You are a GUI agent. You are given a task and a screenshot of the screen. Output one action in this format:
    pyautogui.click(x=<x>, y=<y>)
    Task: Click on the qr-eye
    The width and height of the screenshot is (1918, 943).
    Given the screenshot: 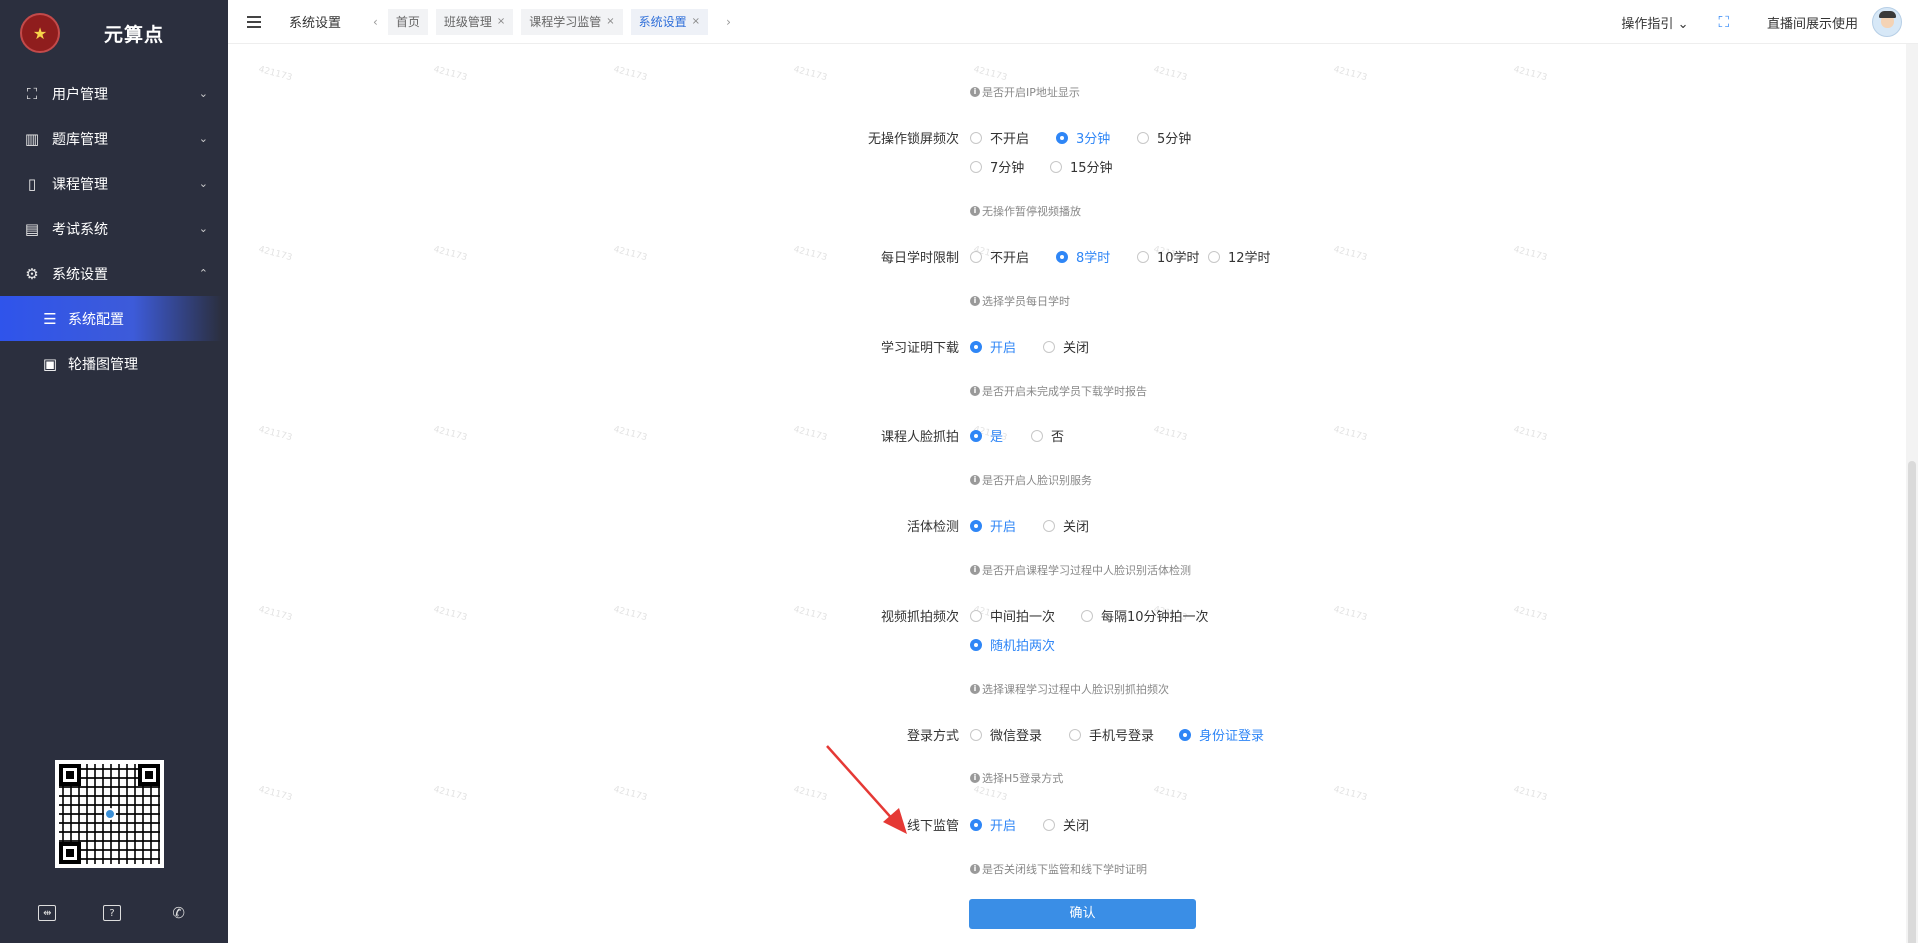 What is the action you would take?
    pyautogui.click(x=70, y=775)
    